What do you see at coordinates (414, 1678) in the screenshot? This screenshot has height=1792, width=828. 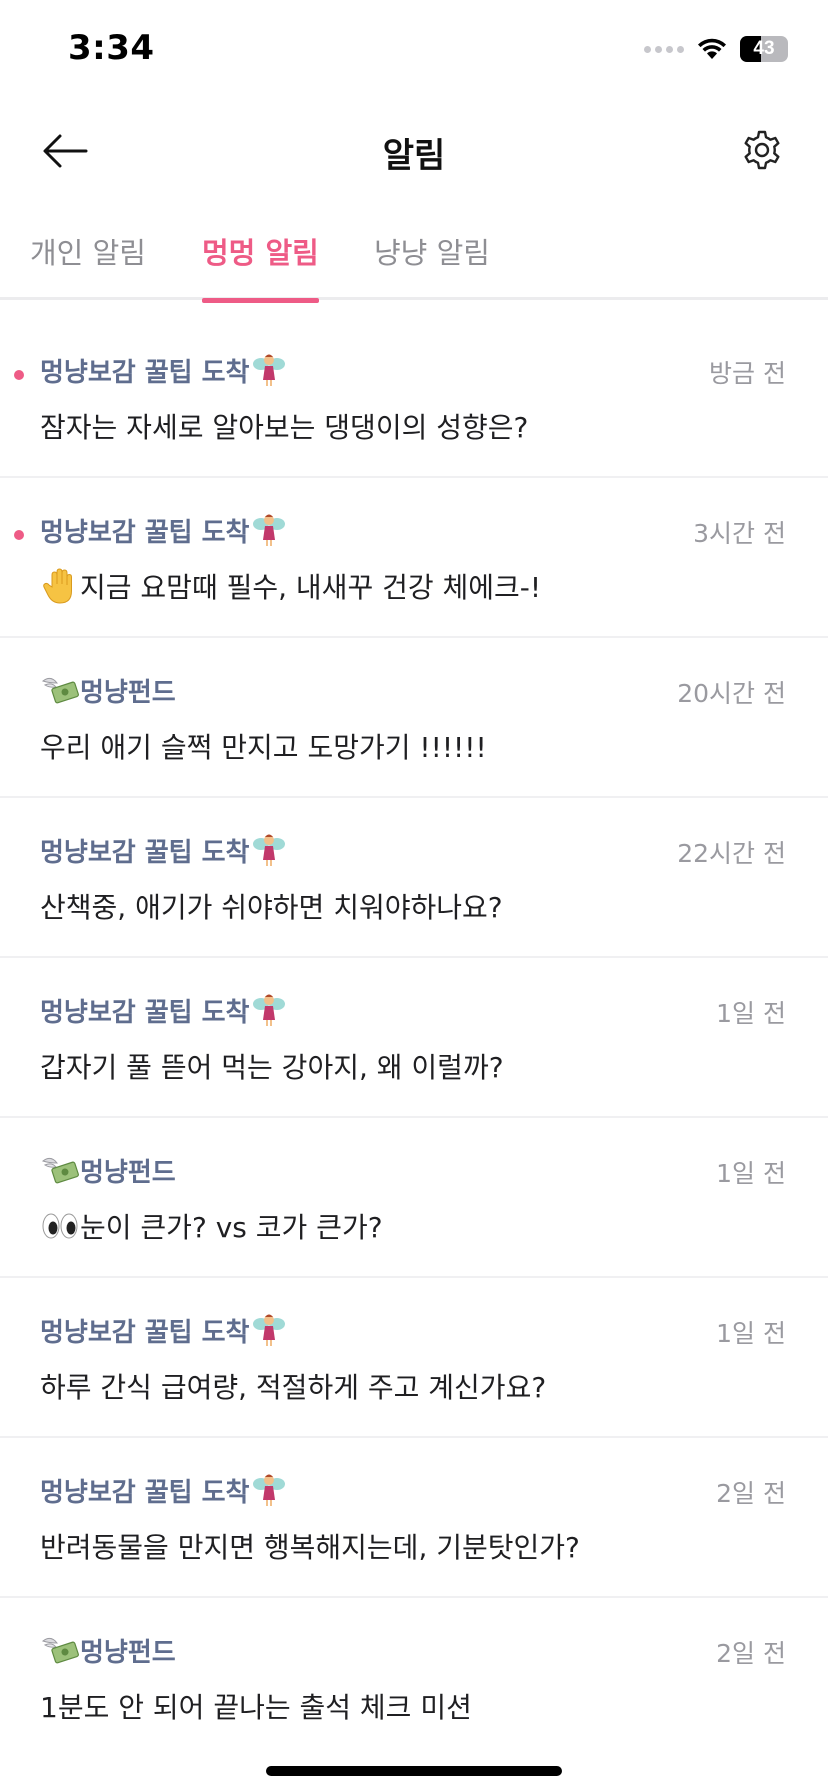 I see `notification-item: 멍냥펀드 2일 전 1분도 안 되어 끝나는 출석 체크 미션` at bounding box center [414, 1678].